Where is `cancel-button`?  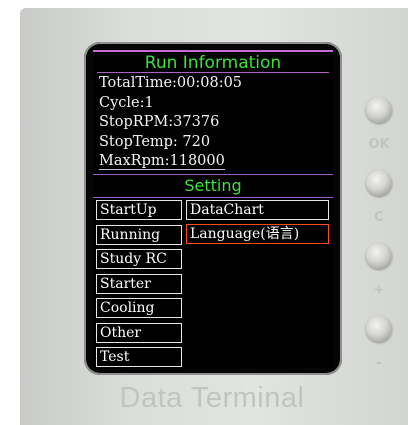 cancel-button is located at coordinates (379, 183).